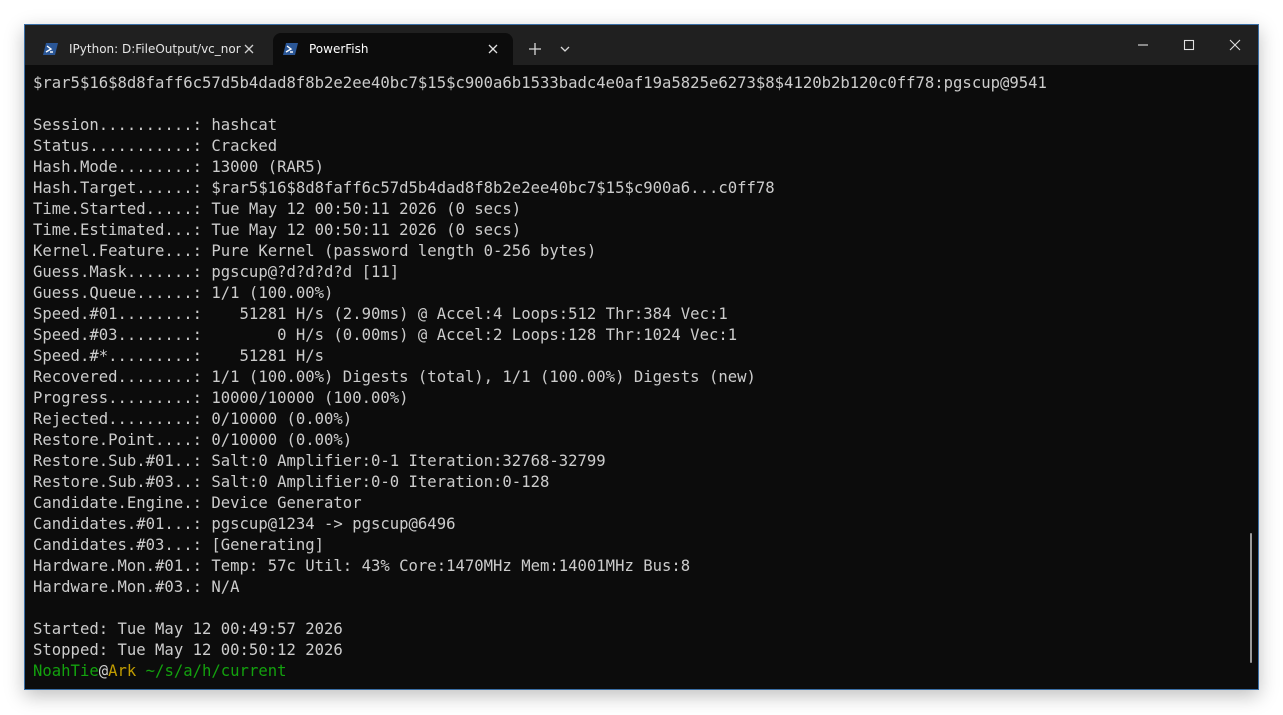  What do you see at coordinates (155, 49) in the screenshot?
I see `tab-label: IPython: D:FileOutput/vc_norm` at bounding box center [155, 49].